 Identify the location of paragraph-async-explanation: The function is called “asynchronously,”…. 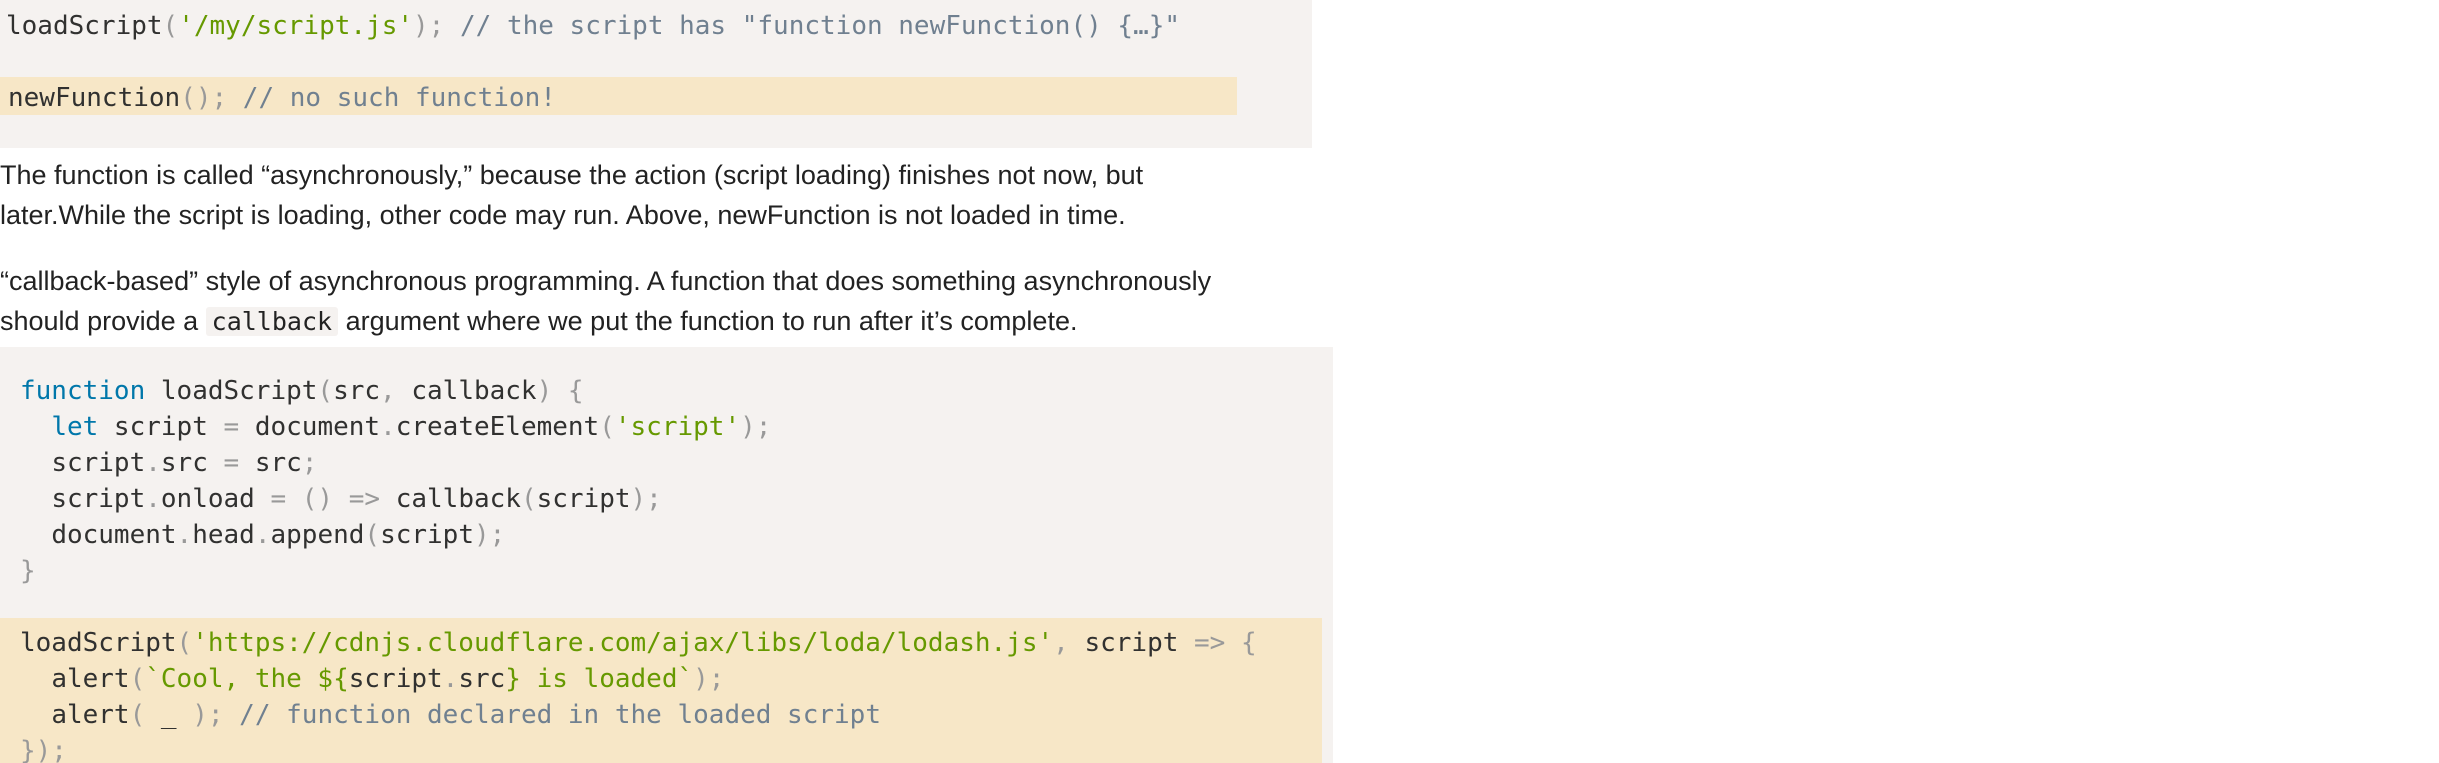
(571, 195).